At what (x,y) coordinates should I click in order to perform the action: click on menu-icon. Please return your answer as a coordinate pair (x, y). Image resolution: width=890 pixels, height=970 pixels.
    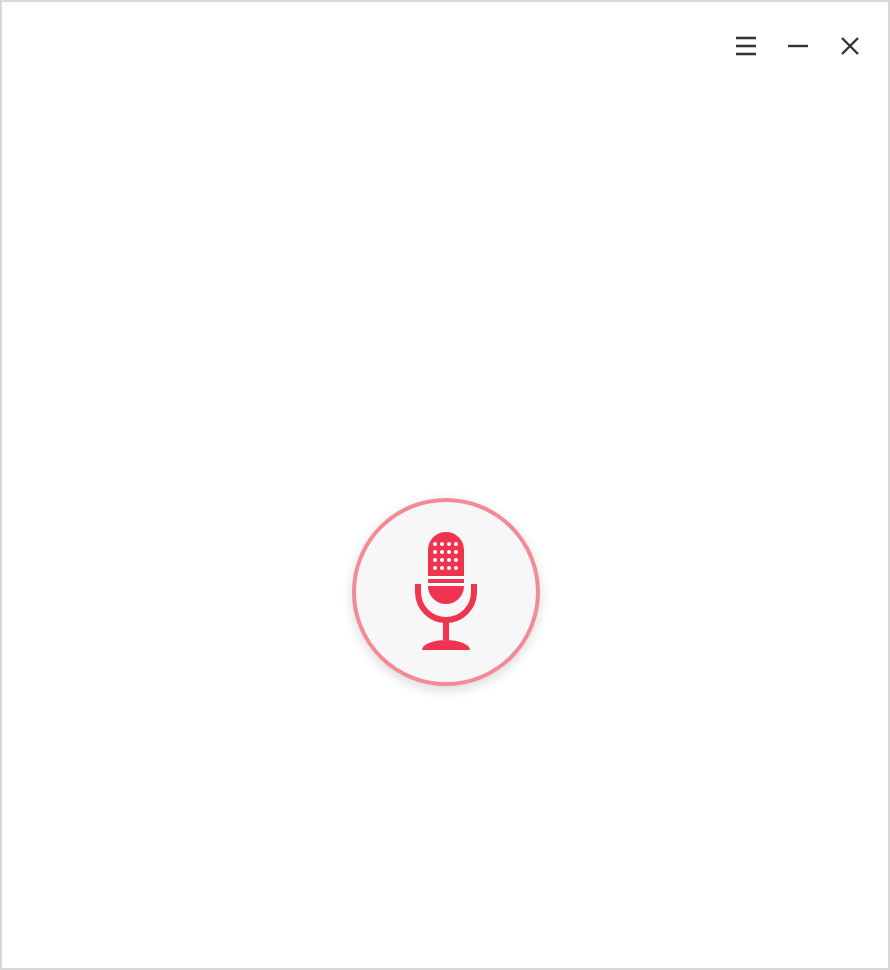
    Looking at the image, I should click on (746, 46).